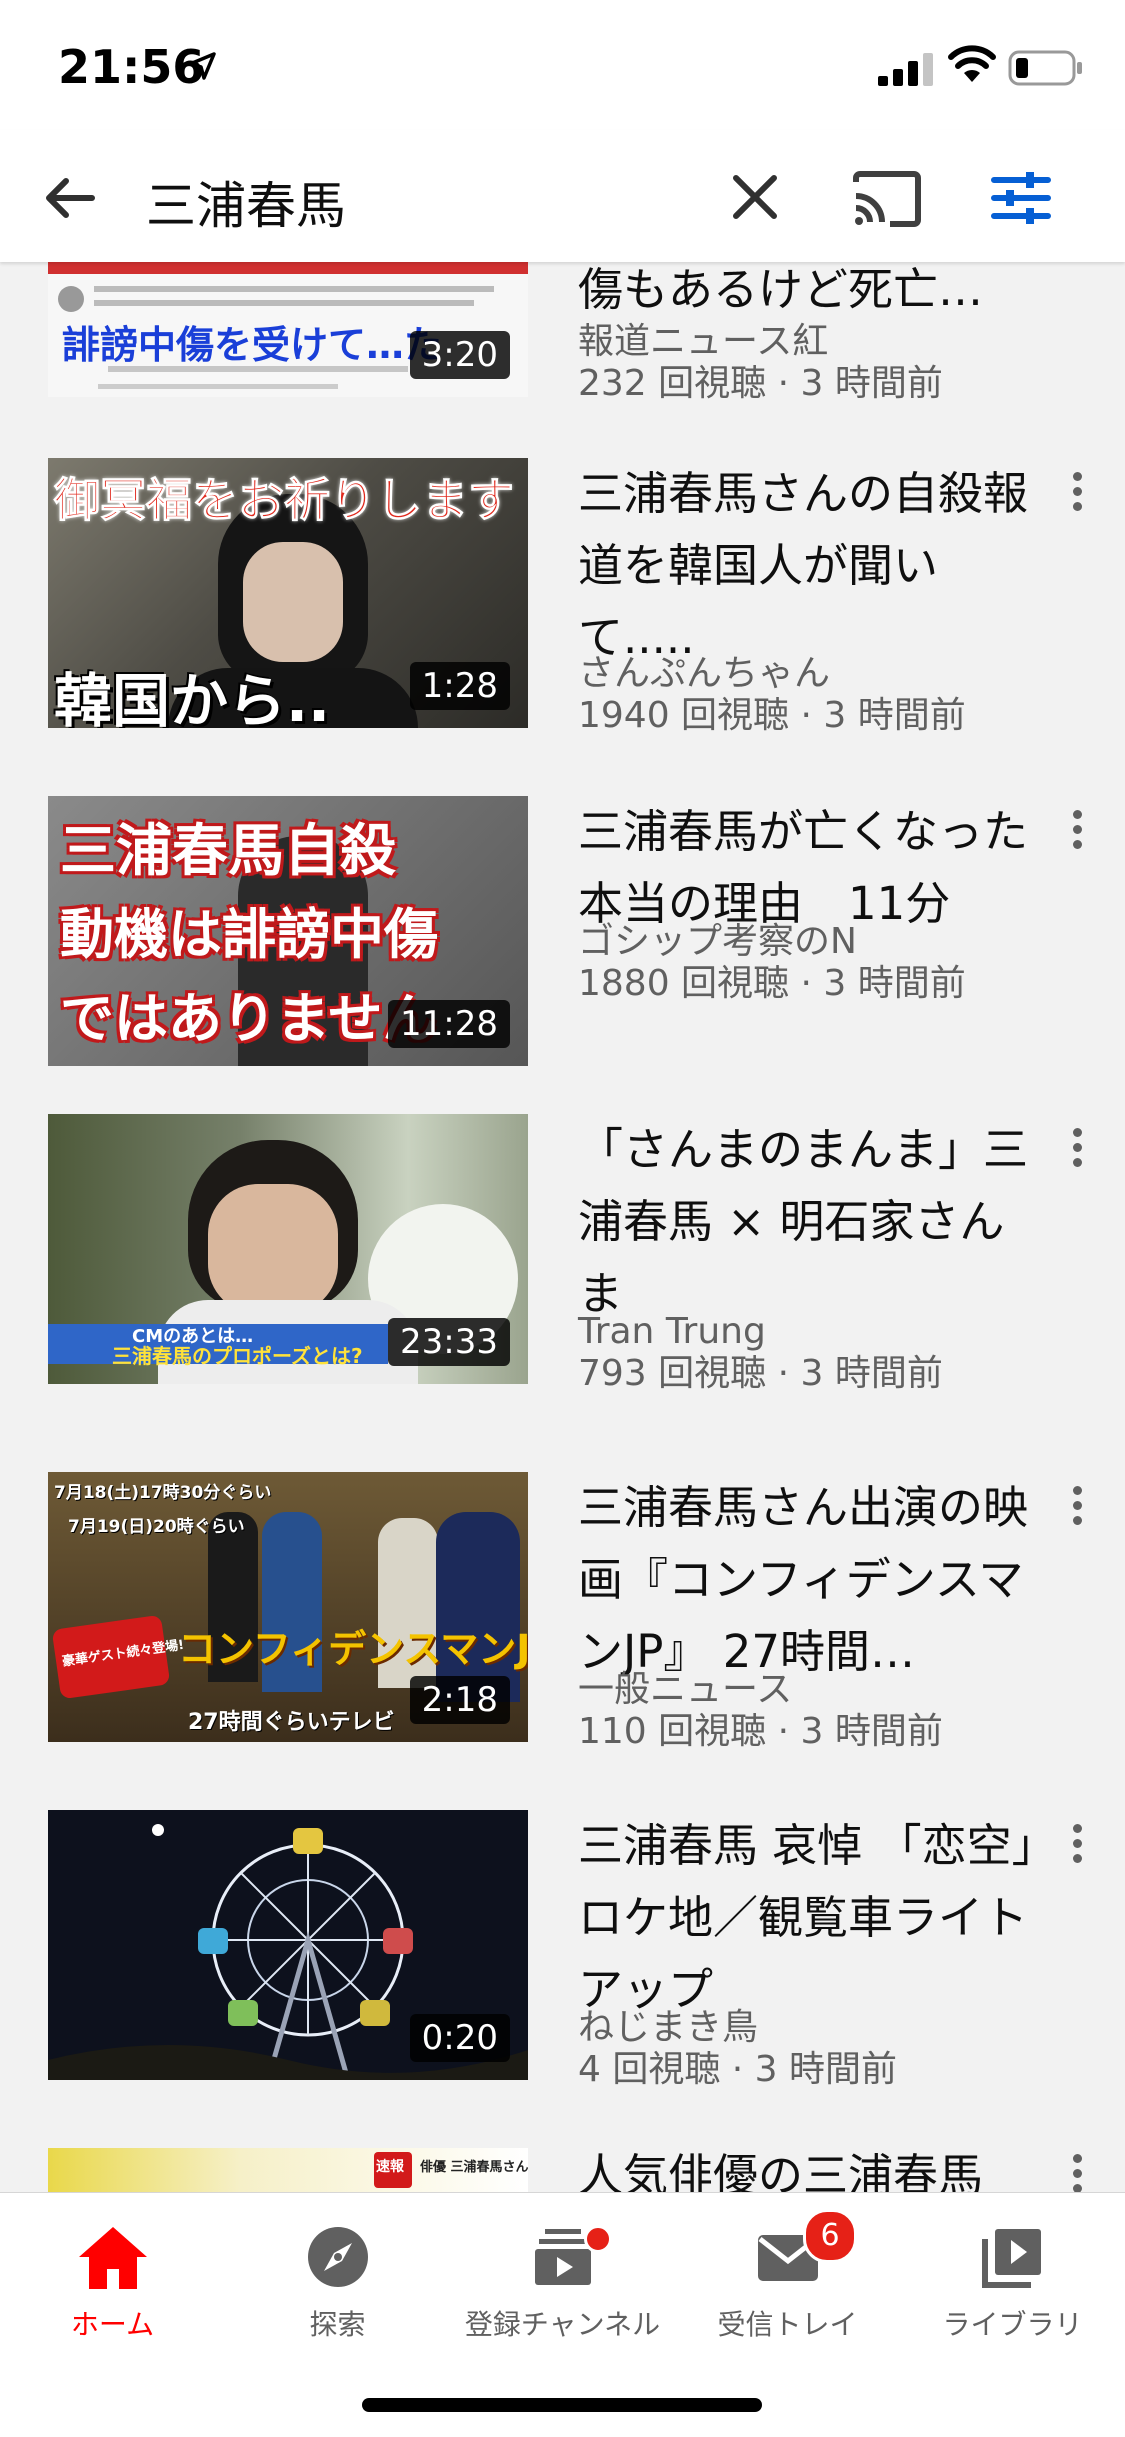 Image resolution: width=1125 pixels, height=2437 pixels. What do you see at coordinates (156, 1527) in the screenshot?
I see `thumbnail-caption: 7月19(日)20時ぐらい` at bounding box center [156, 1527].